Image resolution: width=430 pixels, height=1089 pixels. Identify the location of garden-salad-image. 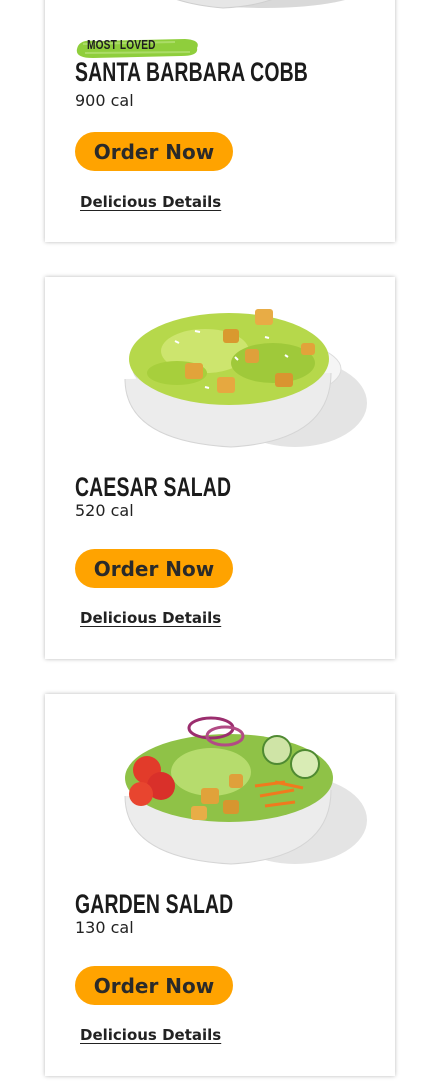
(236, 788).